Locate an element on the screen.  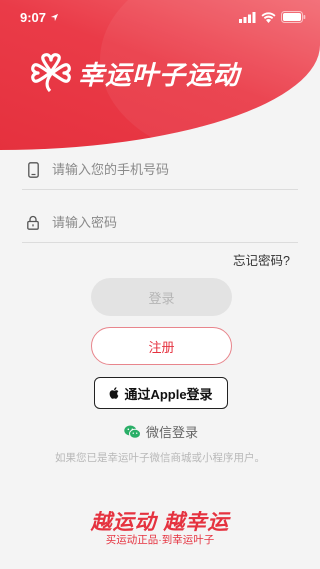
password-field is located at coordinates (160, 223).